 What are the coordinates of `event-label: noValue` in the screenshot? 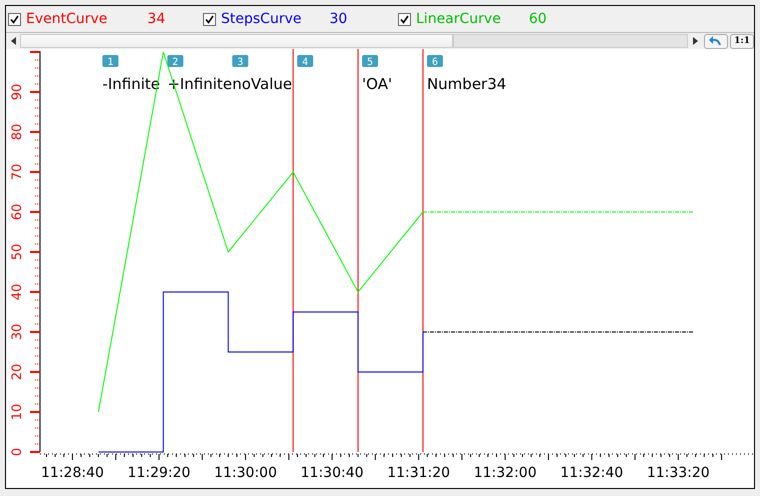 It's located at (262, 84).